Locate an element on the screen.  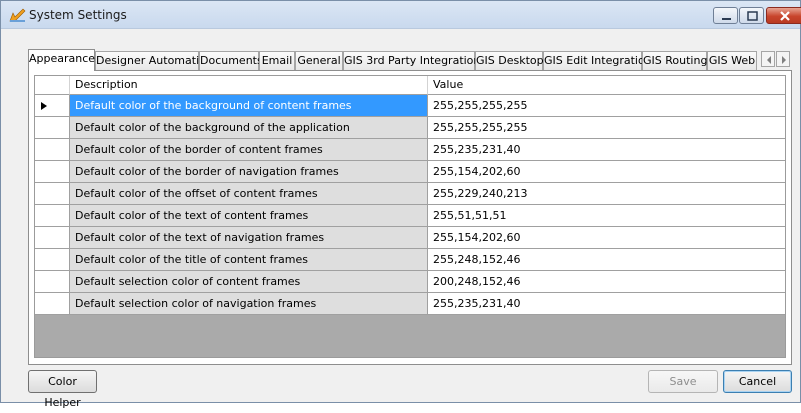
tab-scroll-left-button is located at coordinates (768, 59).